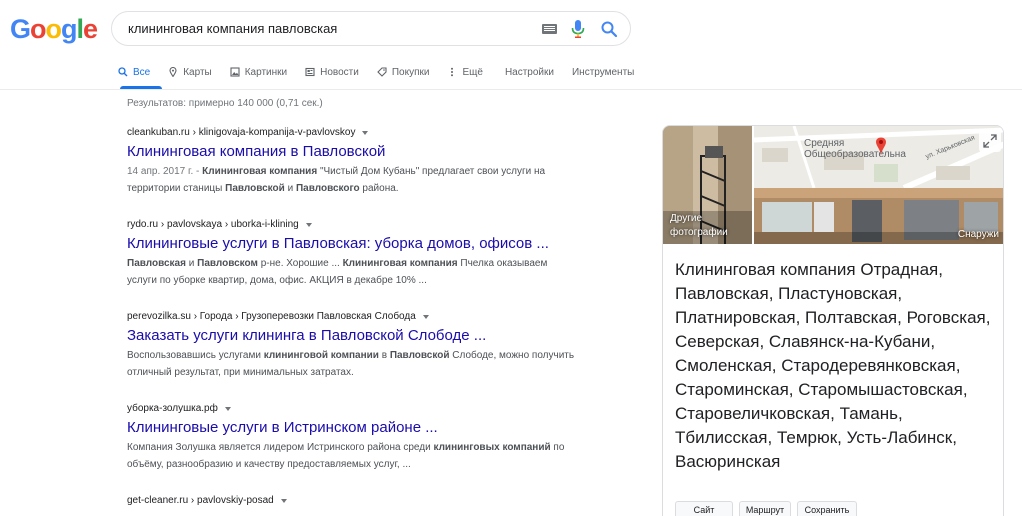 The width and height of the screenshot is (1022, 516). I want to click on news-icon, so click(310, 72).